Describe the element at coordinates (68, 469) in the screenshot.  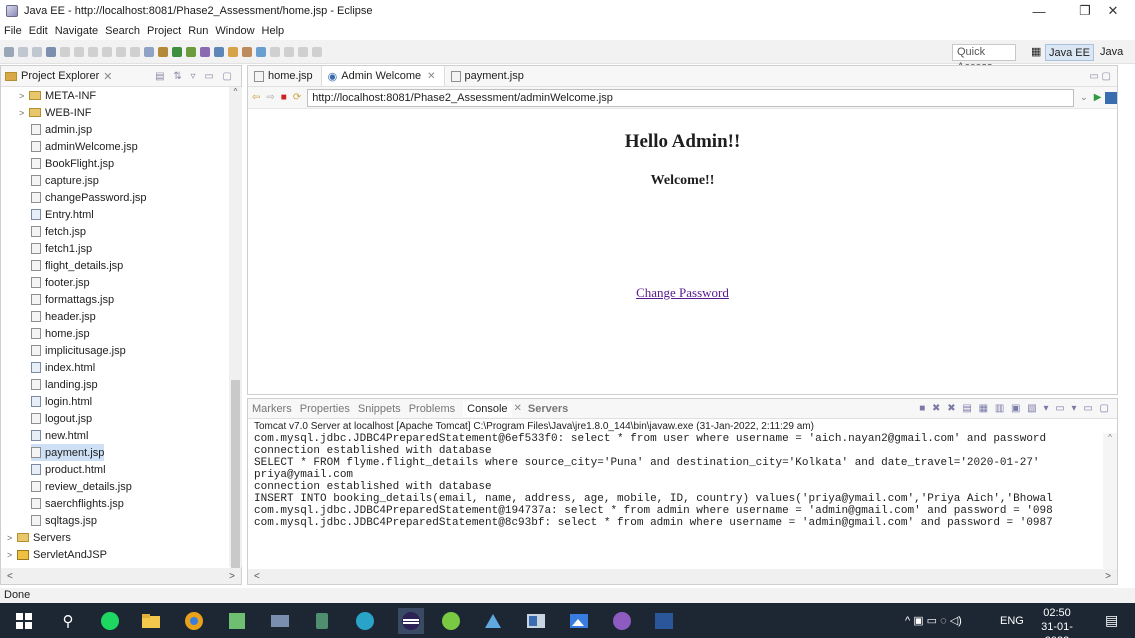
I see `tree-item: product.html` at that location.